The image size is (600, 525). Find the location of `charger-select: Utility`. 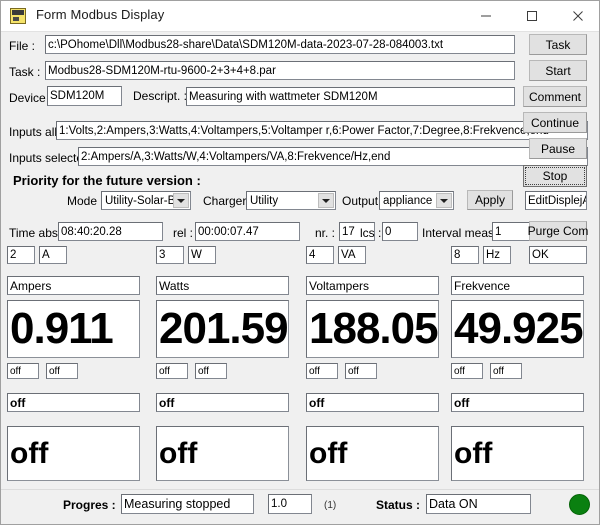

charger-select: Utility is located at coordinates (291, 200).